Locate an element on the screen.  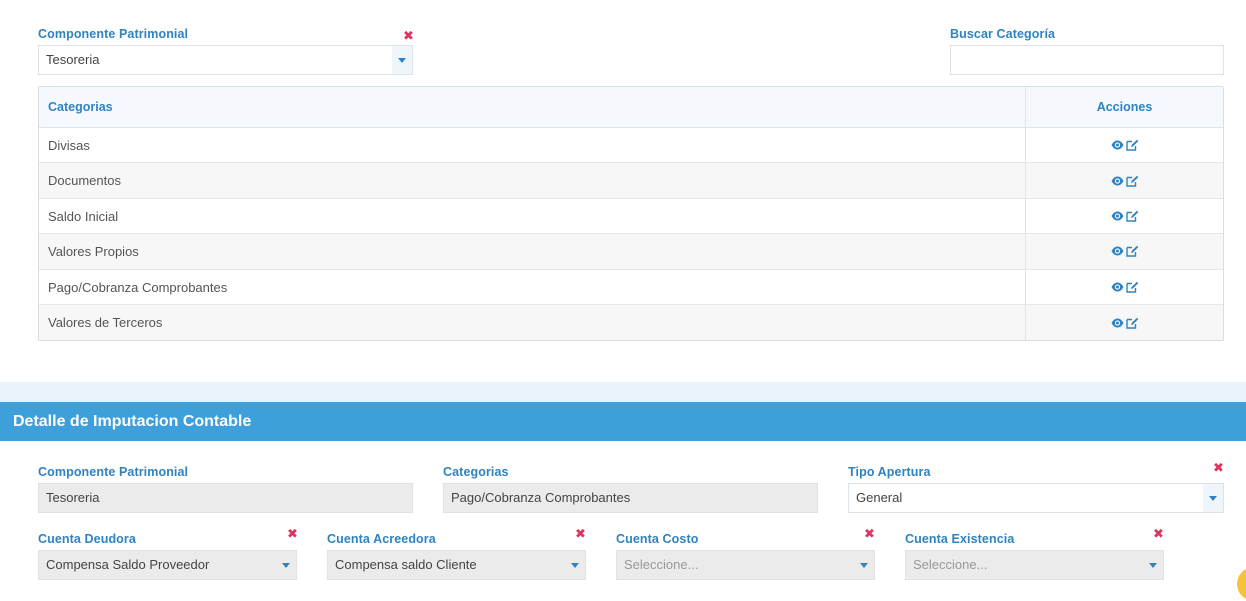
tipo-apertura-select: General is located at coordinates (1036, 498).